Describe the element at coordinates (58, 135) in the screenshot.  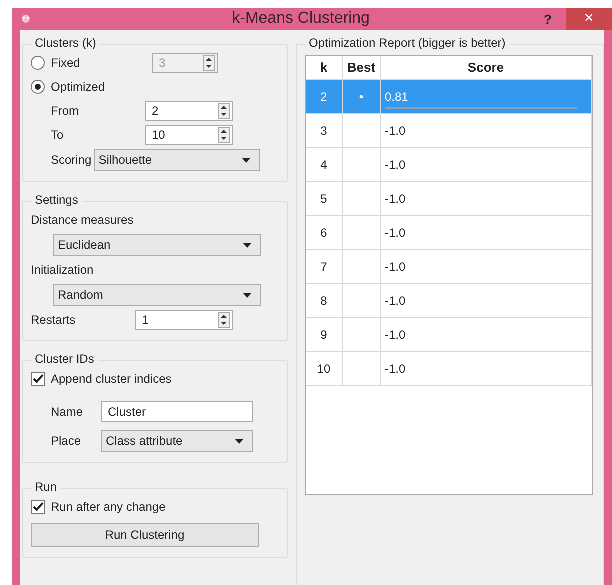
I see `field-label: To` at that location.